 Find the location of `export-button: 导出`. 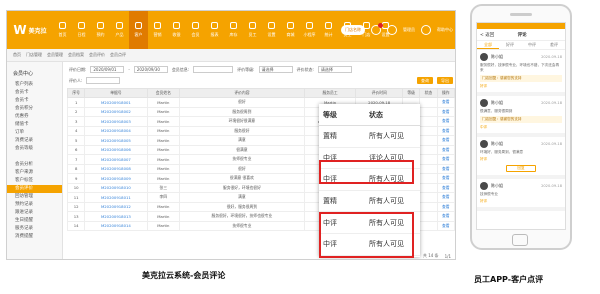

export-button: 导出 is located at coordinates (445, 80).